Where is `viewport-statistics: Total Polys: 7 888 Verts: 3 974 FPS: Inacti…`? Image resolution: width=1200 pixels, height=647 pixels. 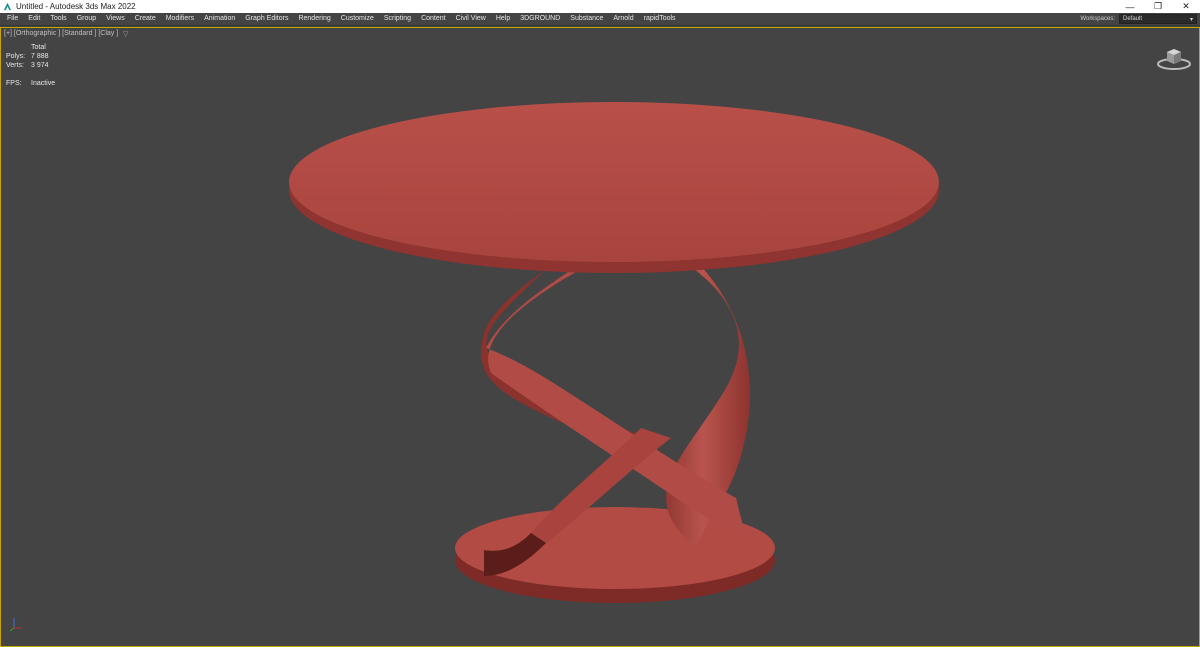 viewport-statistics: Total Polys: 7 888 Verts: 3 974 FPS: Inacti… is located at coordinates (30, 65).